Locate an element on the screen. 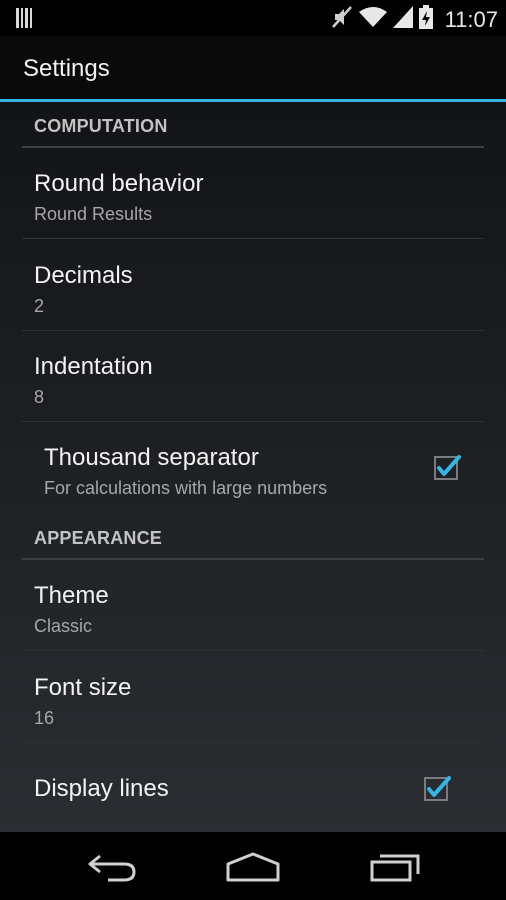 Image resolution: width=506 pixels, height=900 pixels. display-lines-checkbox is located at coordinates (437, 787).